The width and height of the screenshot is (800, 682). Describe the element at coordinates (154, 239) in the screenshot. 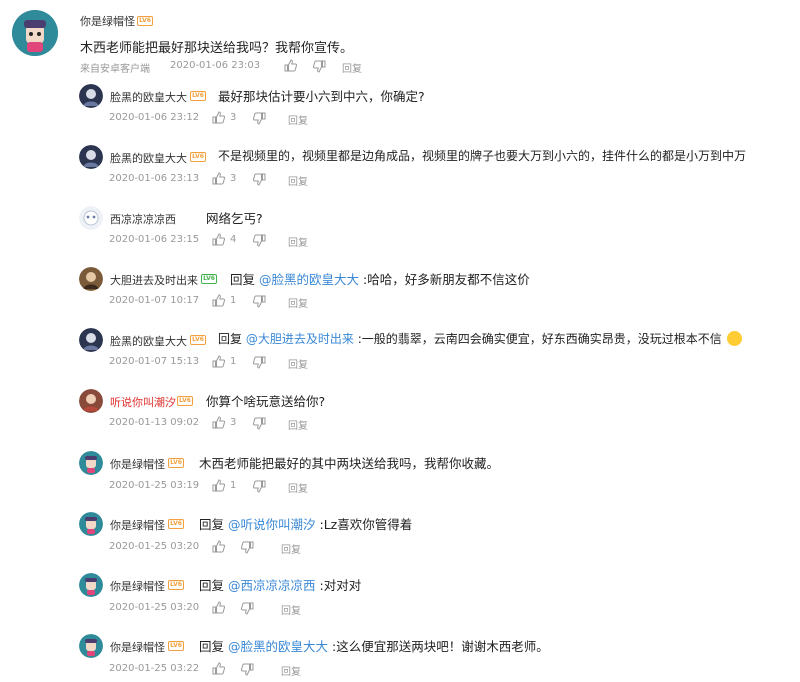

I see `reply-time: 2020-01-06 23:15` at that location.